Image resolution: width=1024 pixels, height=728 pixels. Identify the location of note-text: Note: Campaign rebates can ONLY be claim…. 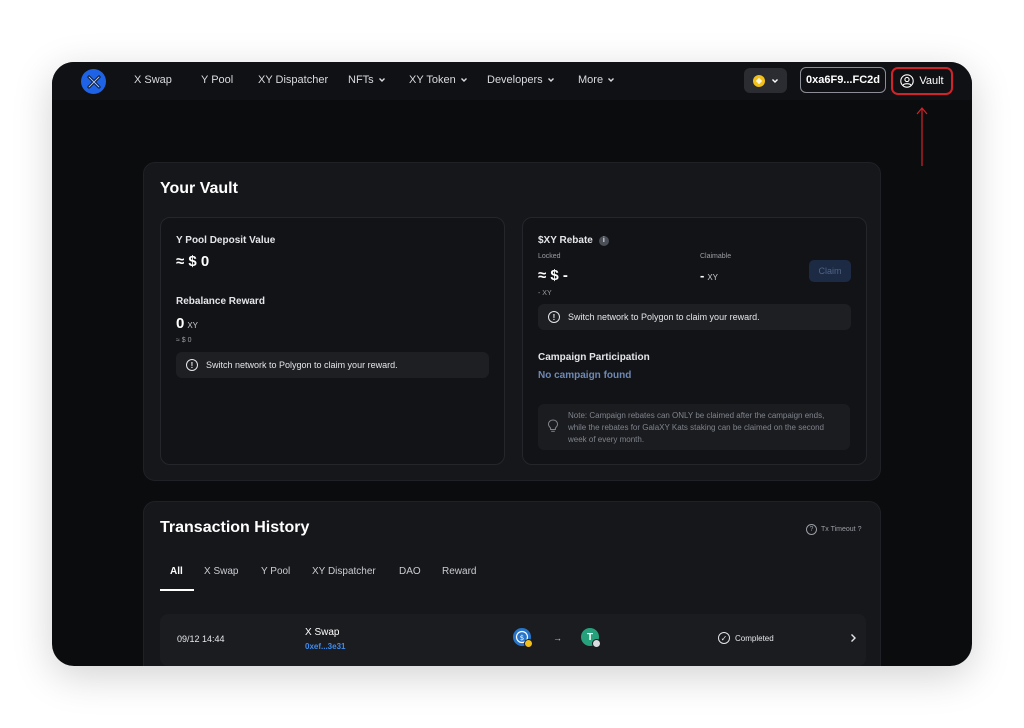
(696, 427).